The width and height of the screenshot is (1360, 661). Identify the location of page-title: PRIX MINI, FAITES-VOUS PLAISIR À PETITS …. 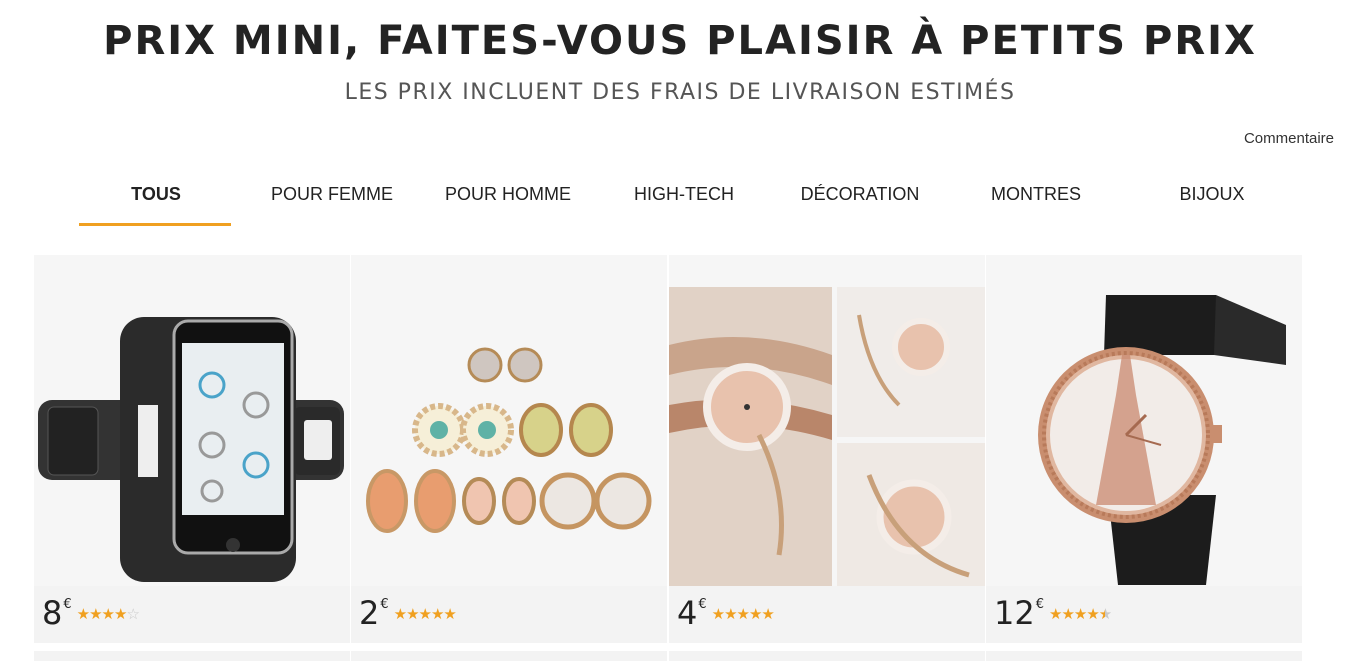
(680, 41).